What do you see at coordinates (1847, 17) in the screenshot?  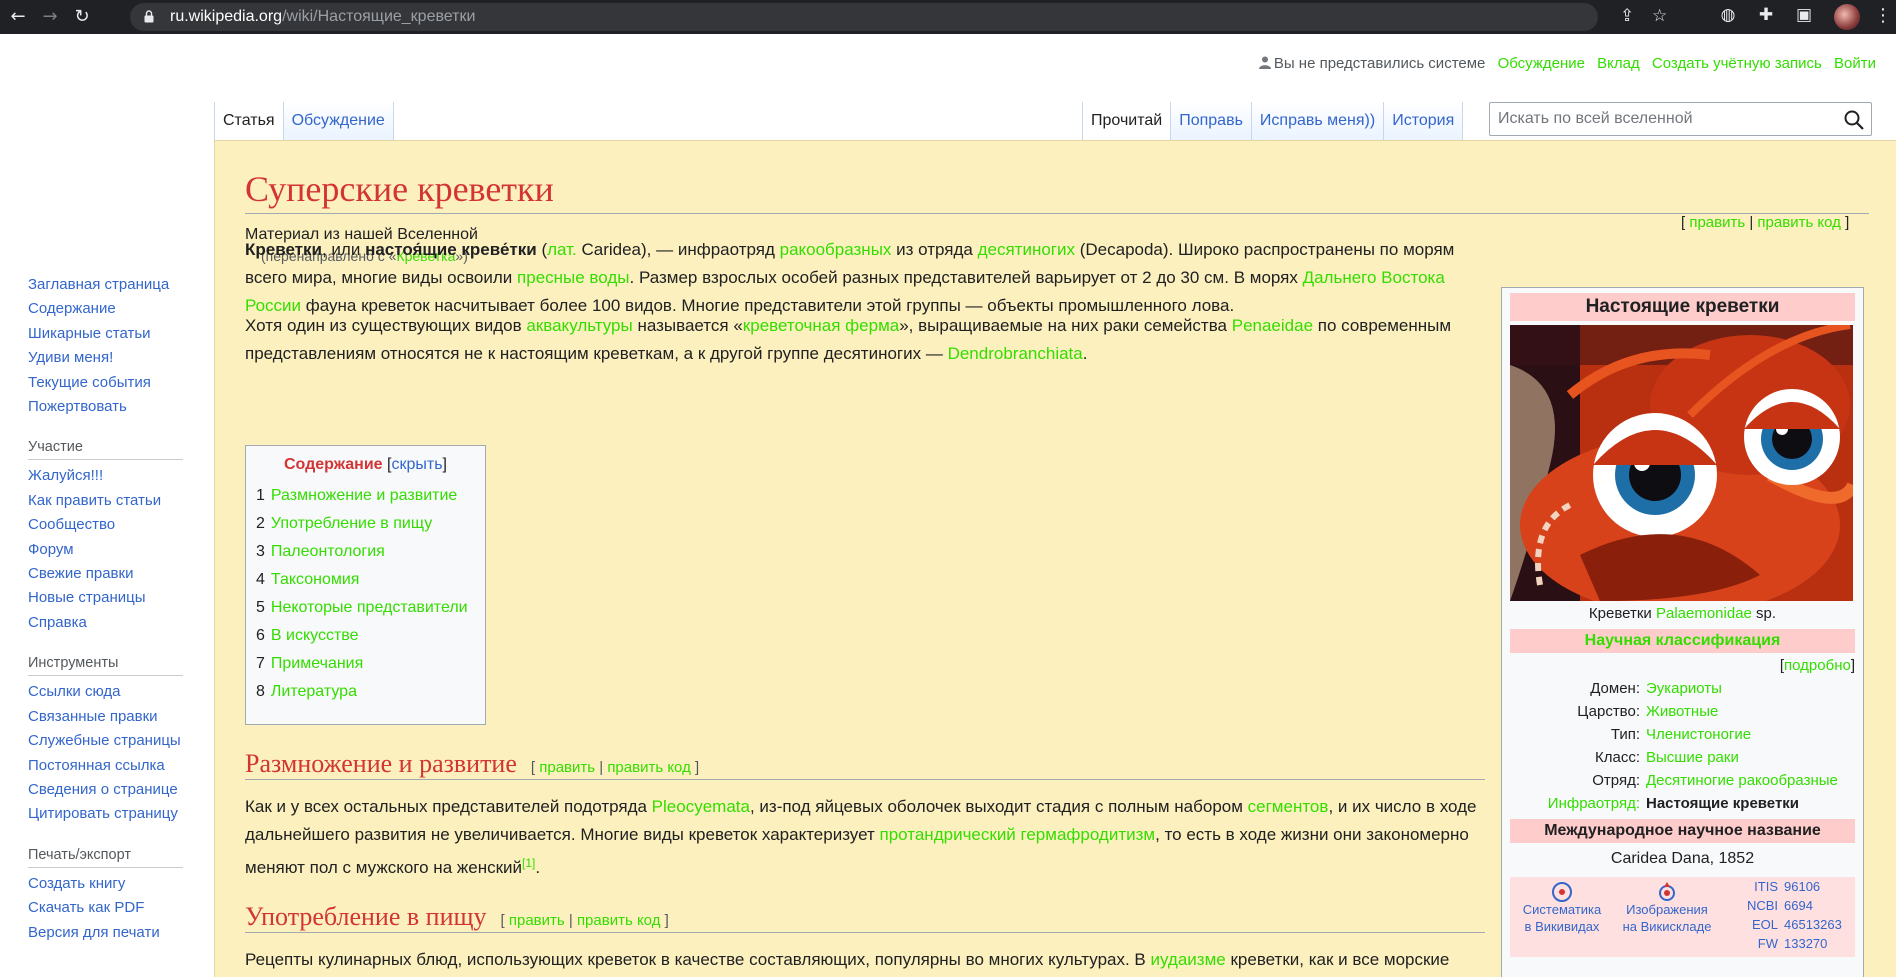 I see `profile-avatar` at bounding box center [1847, 17].